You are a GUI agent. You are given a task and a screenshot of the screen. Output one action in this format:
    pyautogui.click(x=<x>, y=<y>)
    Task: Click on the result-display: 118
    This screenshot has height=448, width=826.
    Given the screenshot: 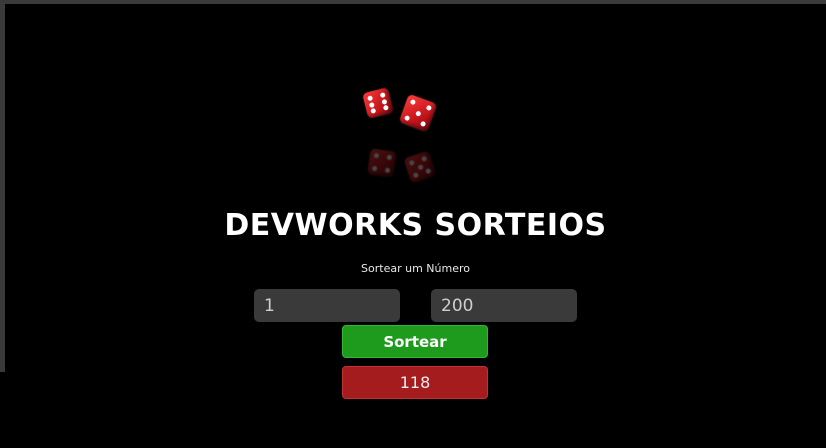 What is the action you would take?
    pyautogui.click(x=415, y=382)
    